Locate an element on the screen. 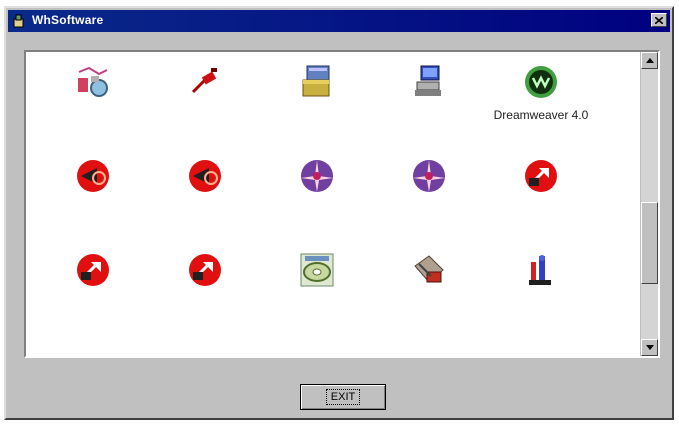 Image resolution: width=679 pixels, height=424 pixels. exit-label: EXIT is located at coordinates (343, 397).